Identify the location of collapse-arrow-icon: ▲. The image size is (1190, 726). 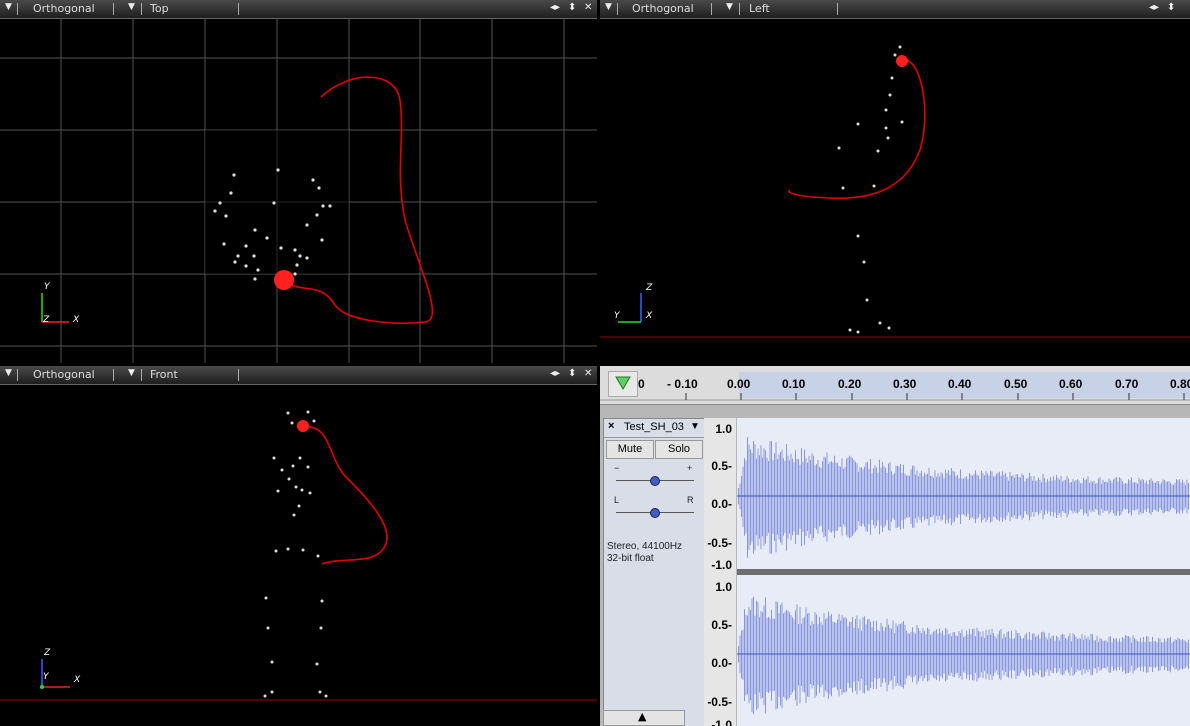
(642, 716).